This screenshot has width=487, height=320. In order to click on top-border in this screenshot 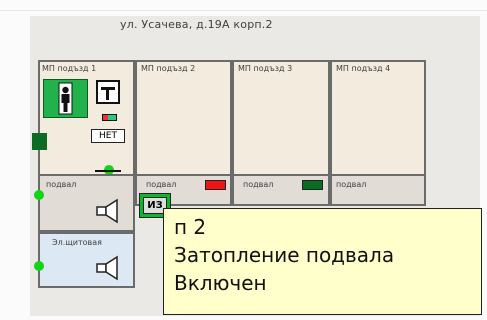, I will do `click(243, 5)`.